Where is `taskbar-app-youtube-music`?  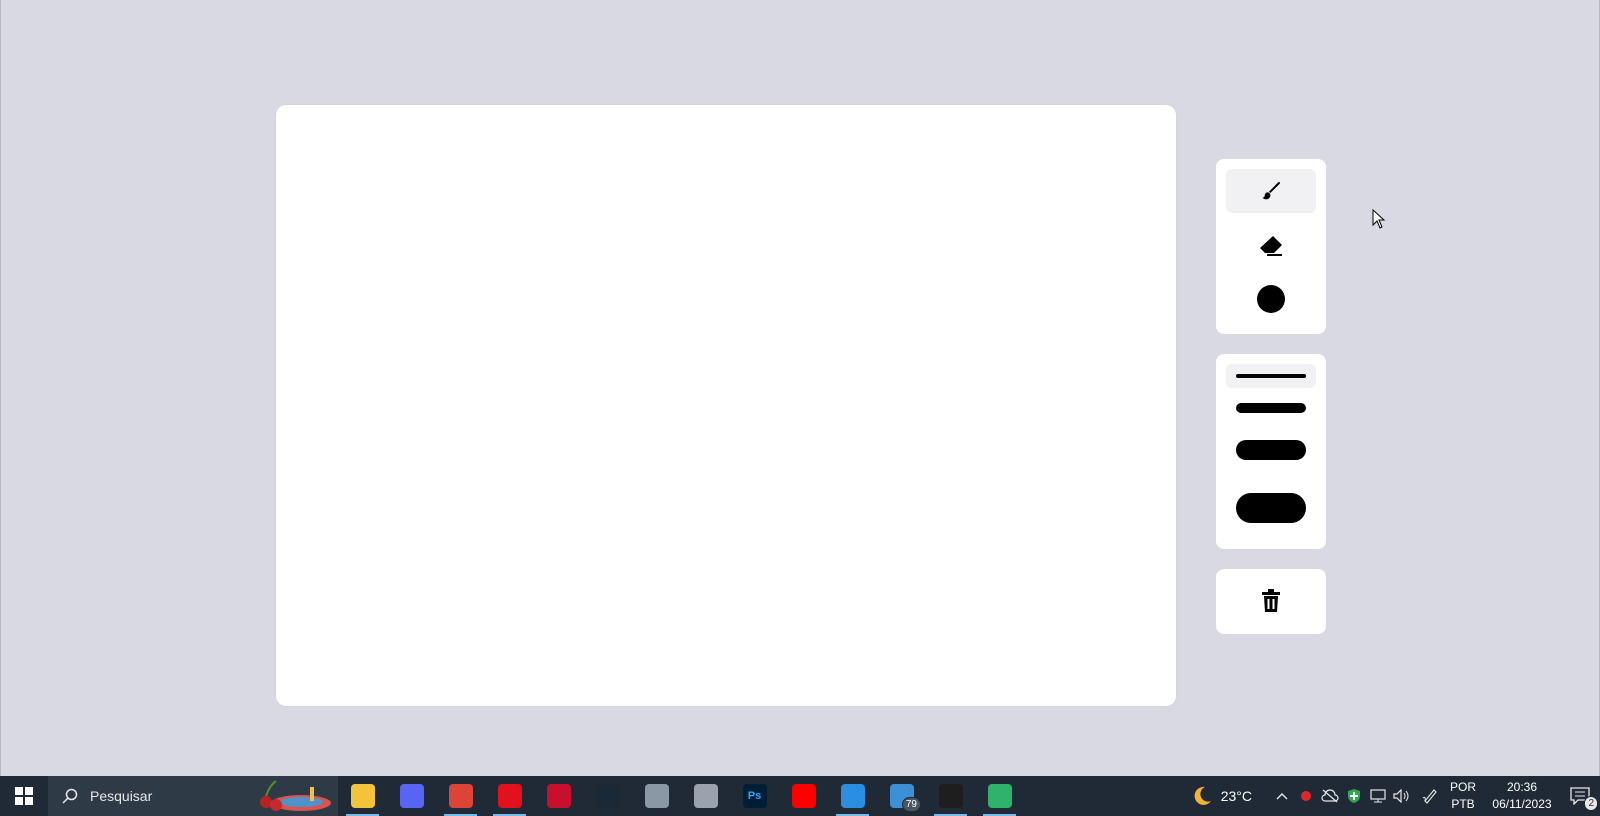
taskbar-app-youtube-music is located at coordinates (803, 796).